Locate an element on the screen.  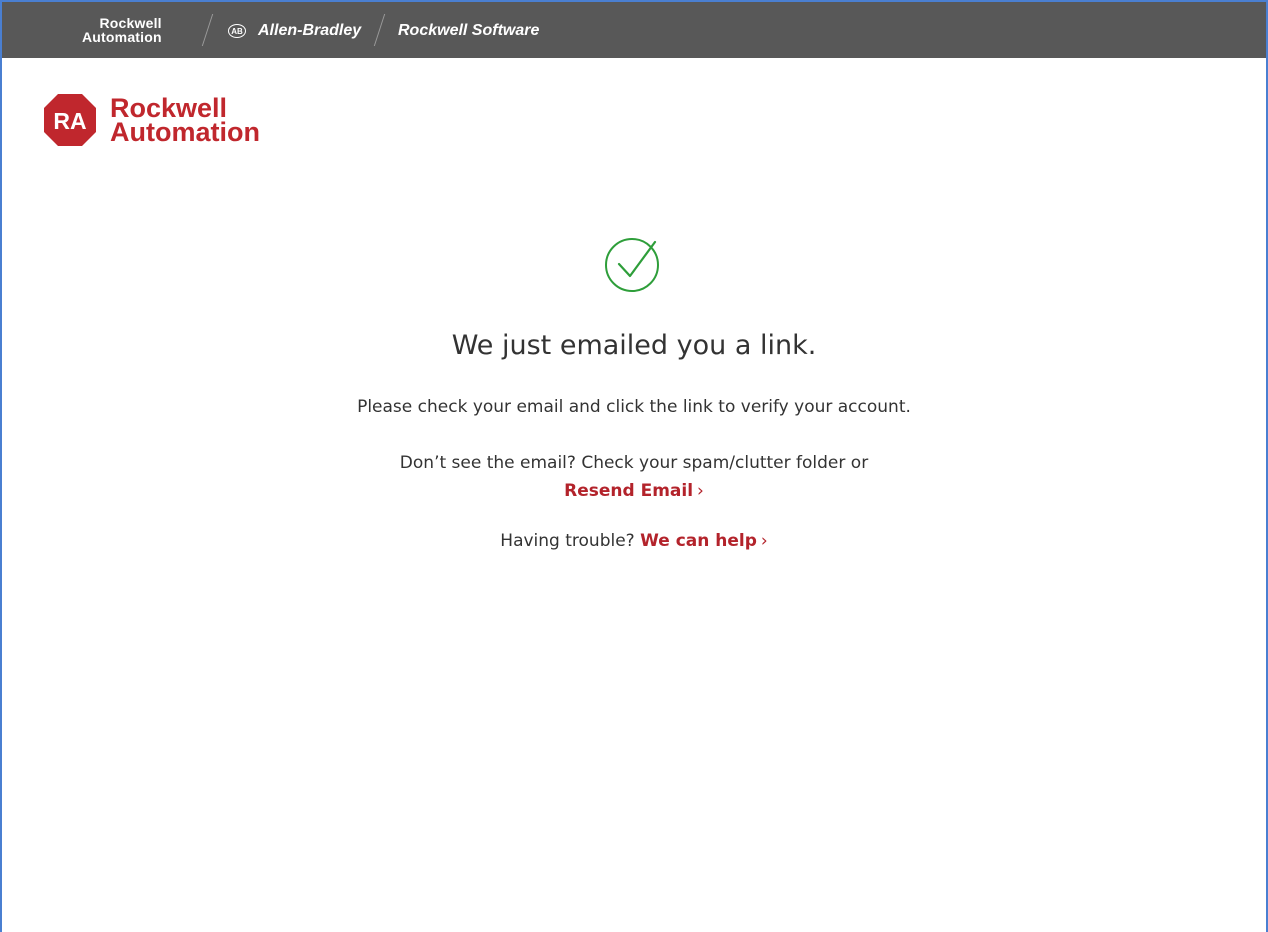
rockwell-automation-logo: RA Rockwell Automation is located at coordinates (151, 120).